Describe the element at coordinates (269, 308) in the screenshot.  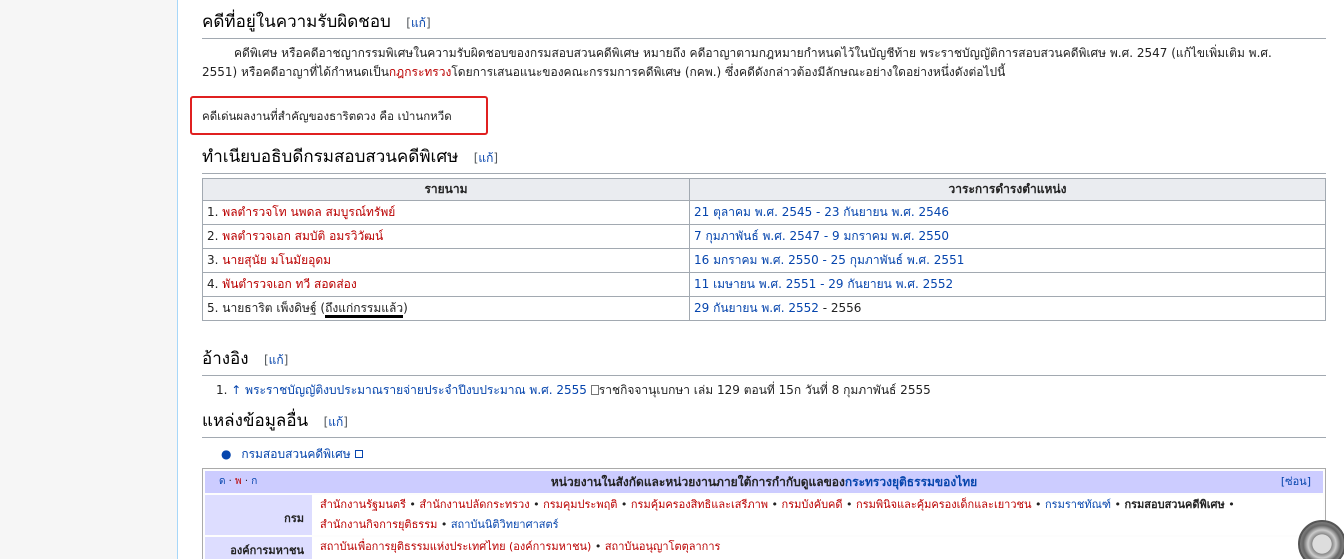
I see `director-name: นายธาริต เพ็งดิษฐ์` at that location.